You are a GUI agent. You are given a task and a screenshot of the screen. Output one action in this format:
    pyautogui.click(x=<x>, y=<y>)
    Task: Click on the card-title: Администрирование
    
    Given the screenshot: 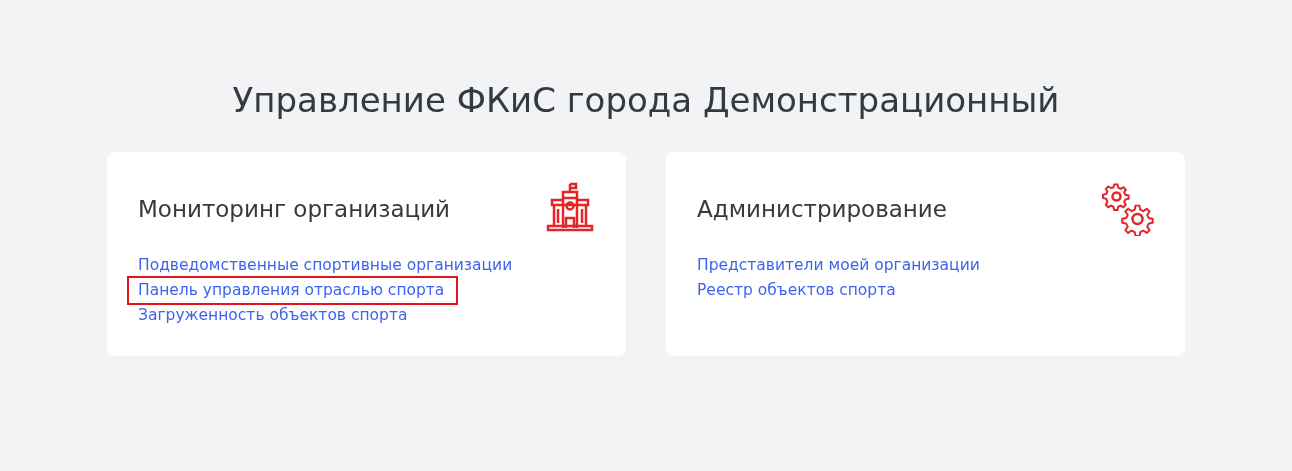 What is the action you would take?
    pyautogui.click(x=822, y=209)
    